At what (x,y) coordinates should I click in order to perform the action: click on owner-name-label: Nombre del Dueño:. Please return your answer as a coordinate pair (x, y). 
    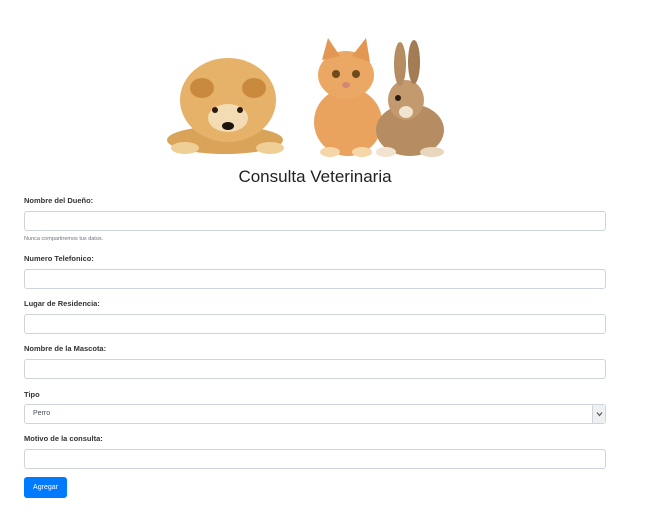
    Looking at the image, I should click on (59, 200).